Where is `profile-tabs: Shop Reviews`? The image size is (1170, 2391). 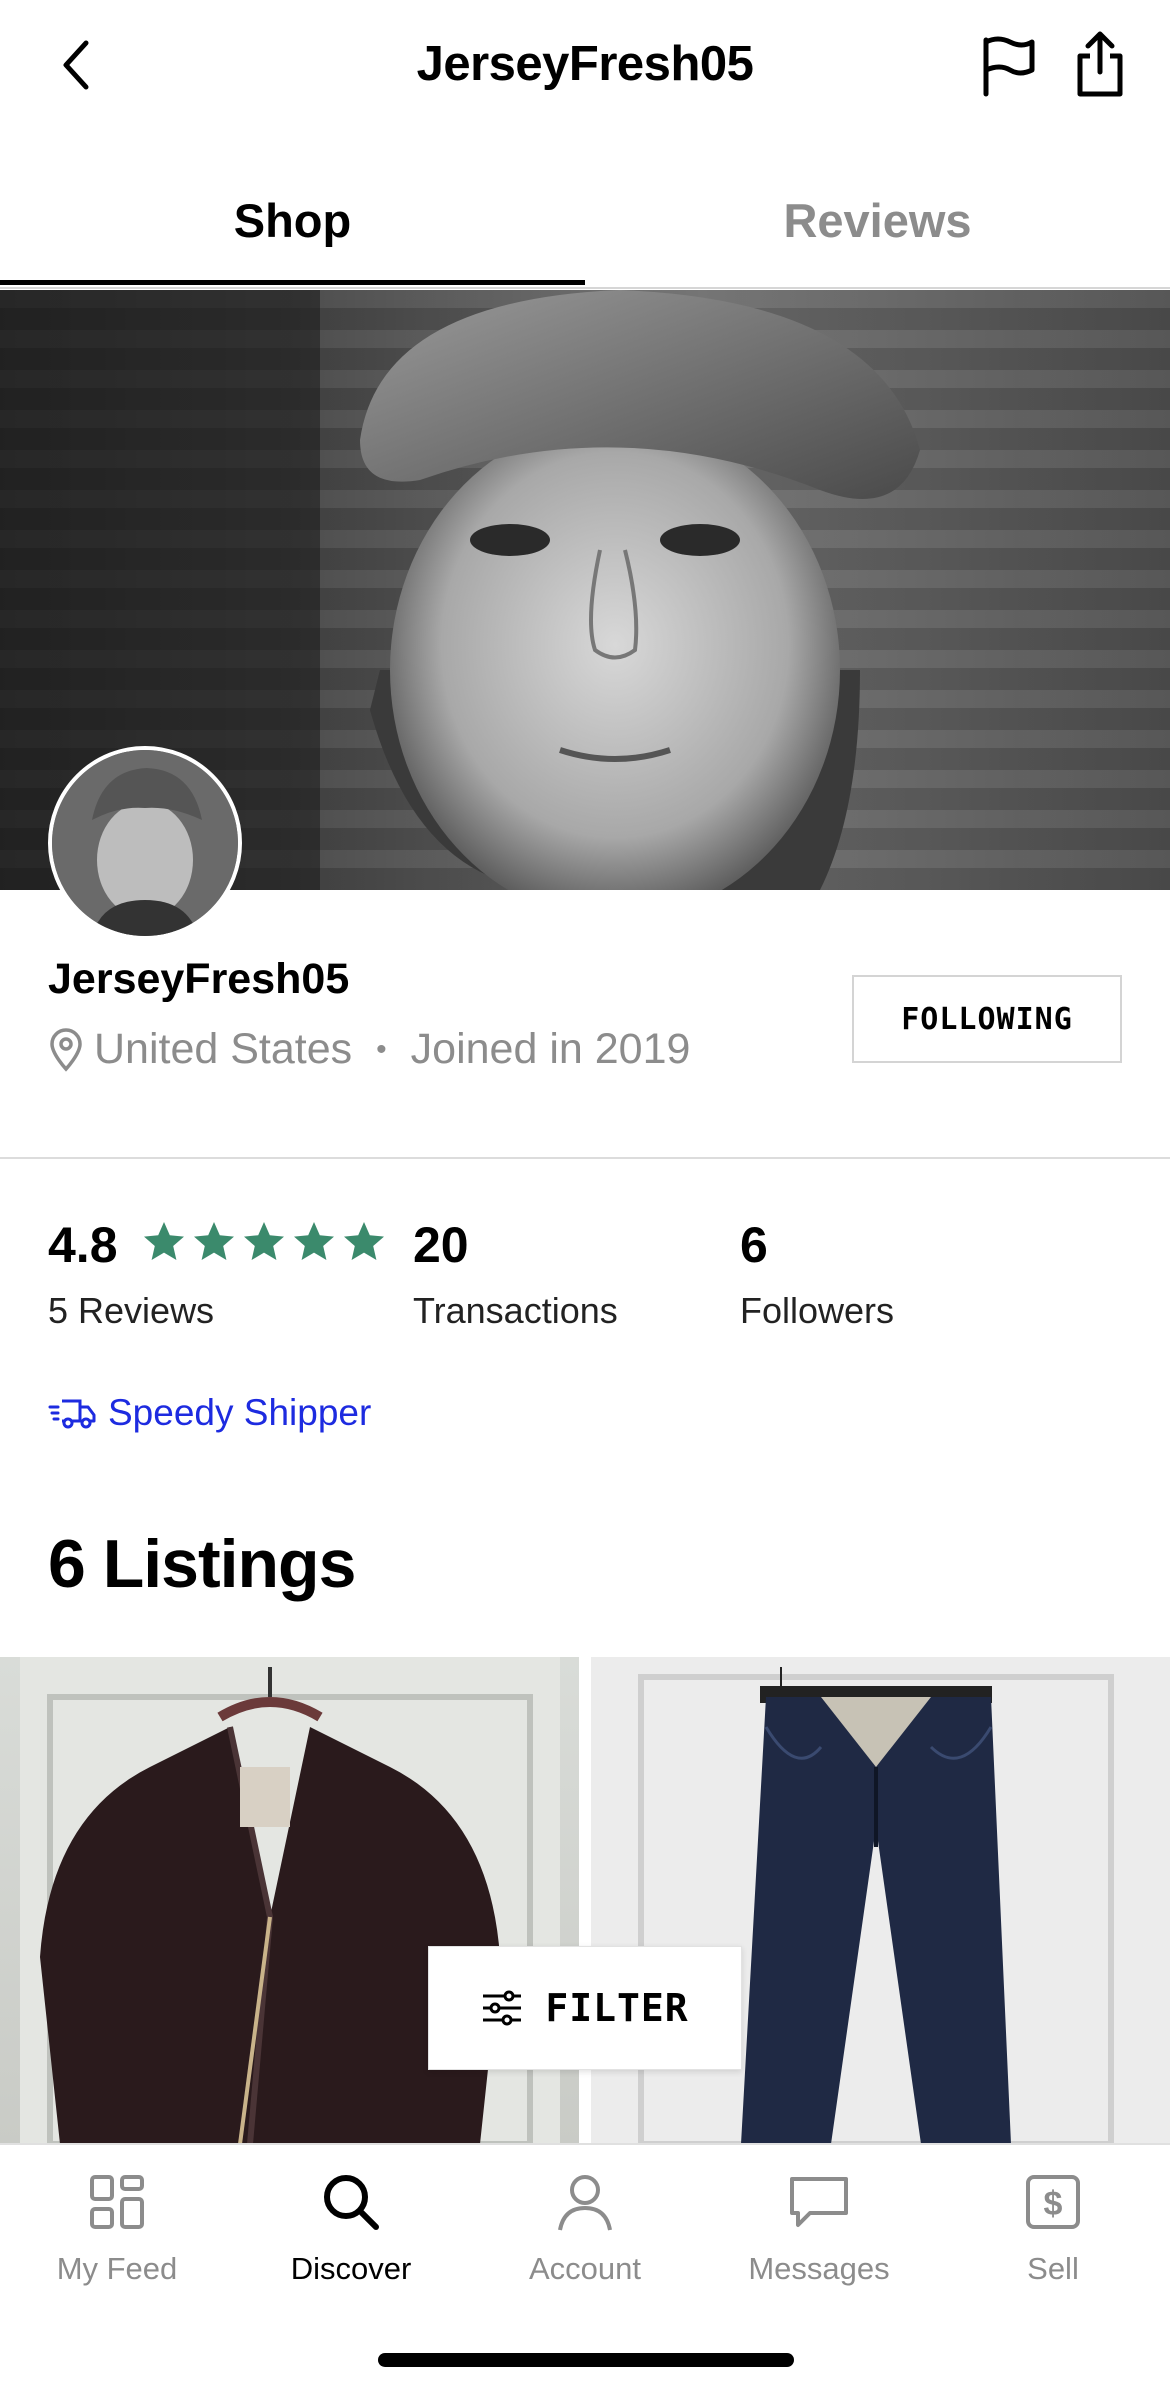 profile-tabs: Shop Reviews is located at coordinates (585, 222).